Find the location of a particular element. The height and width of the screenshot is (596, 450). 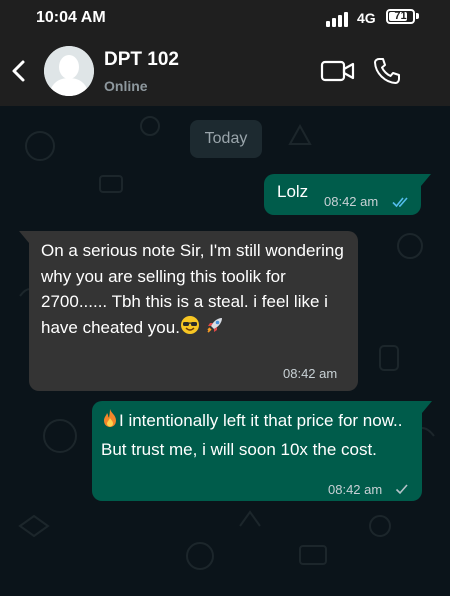

phone-call-icon is located at coordinates (387, 71).